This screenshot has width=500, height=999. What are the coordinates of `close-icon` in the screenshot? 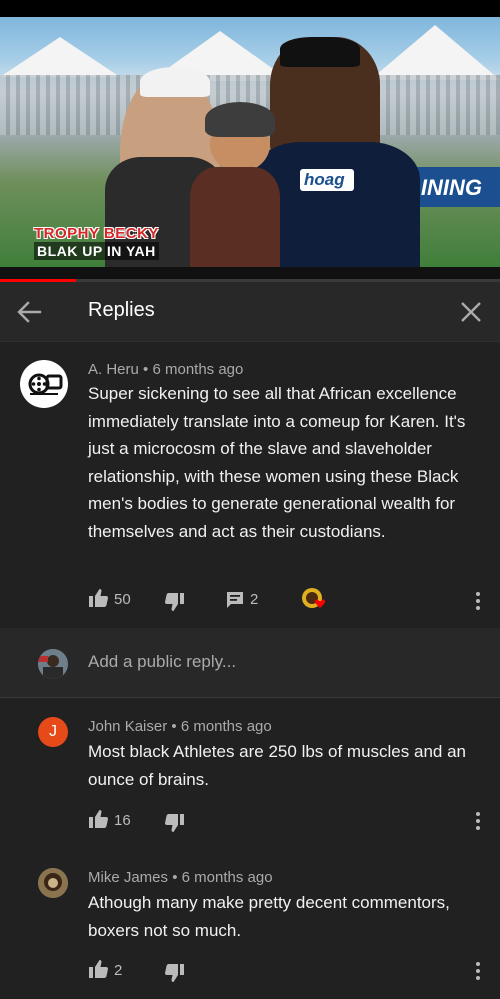 It's located at (471, 312).